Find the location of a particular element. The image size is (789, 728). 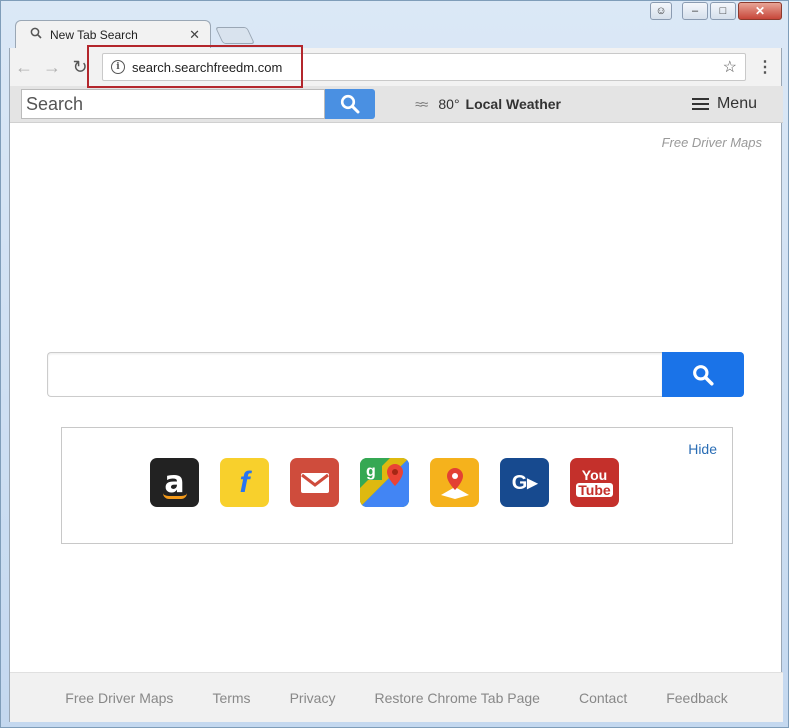

shortcuts-panel: Hide a f g G▸ You Tube is located at coordinates (397, 485).